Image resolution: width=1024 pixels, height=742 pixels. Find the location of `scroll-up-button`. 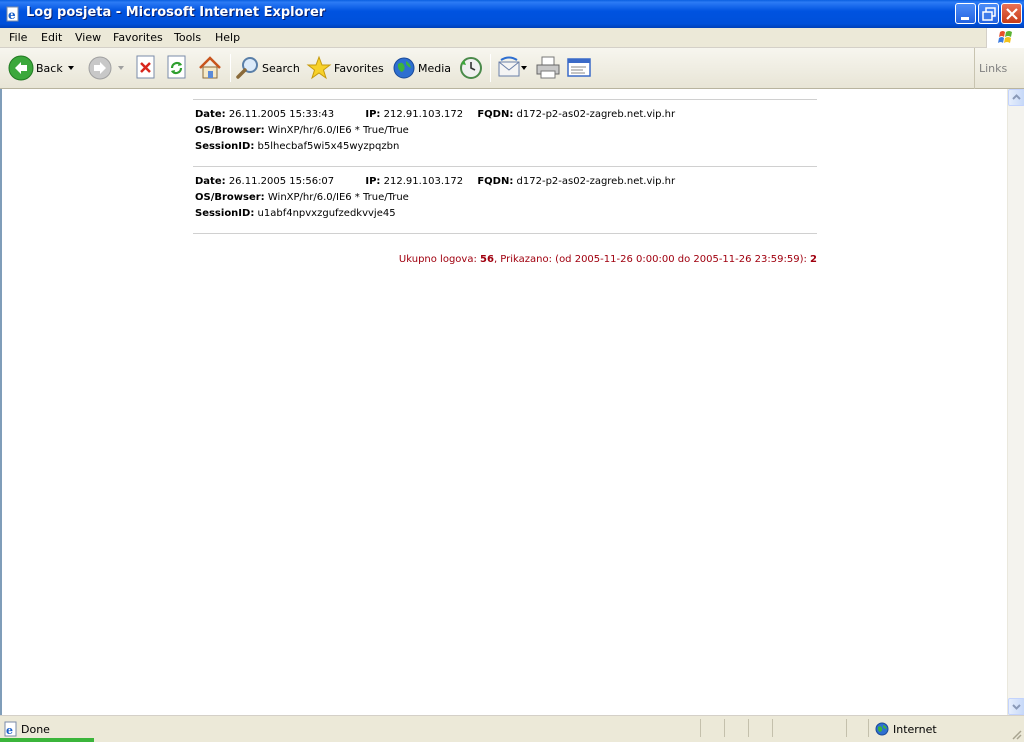

scroll-up-button is located at coordinates (1016, 97).